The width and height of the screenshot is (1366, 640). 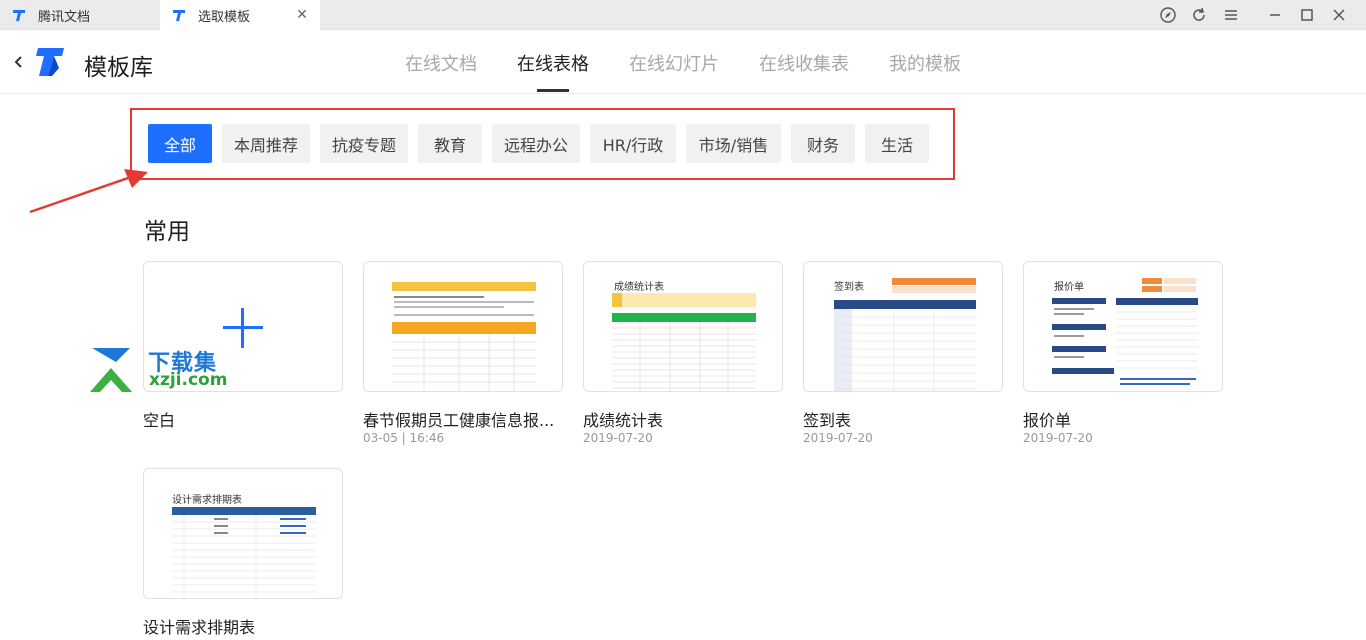 What do you see at coordinates (404, 438) in the screenshot?
I see `template-date: 03-05 | 16:46` at bounding box center [404, 438].